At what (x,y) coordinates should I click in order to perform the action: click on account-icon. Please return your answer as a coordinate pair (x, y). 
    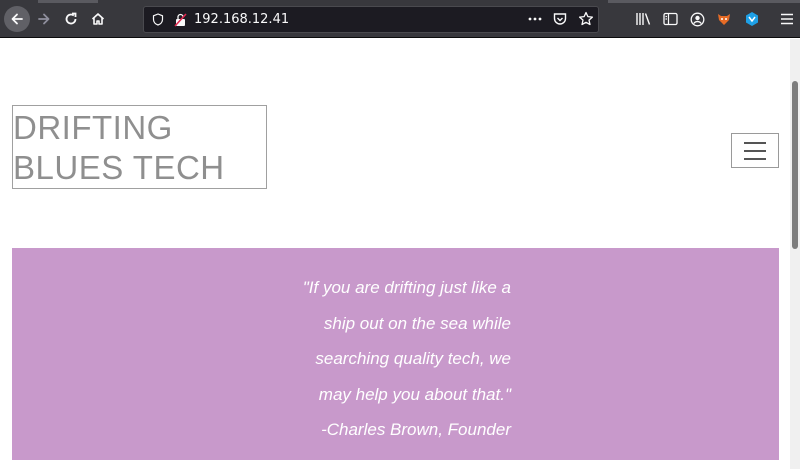
    Looking at the image, I should click on (697, 19).